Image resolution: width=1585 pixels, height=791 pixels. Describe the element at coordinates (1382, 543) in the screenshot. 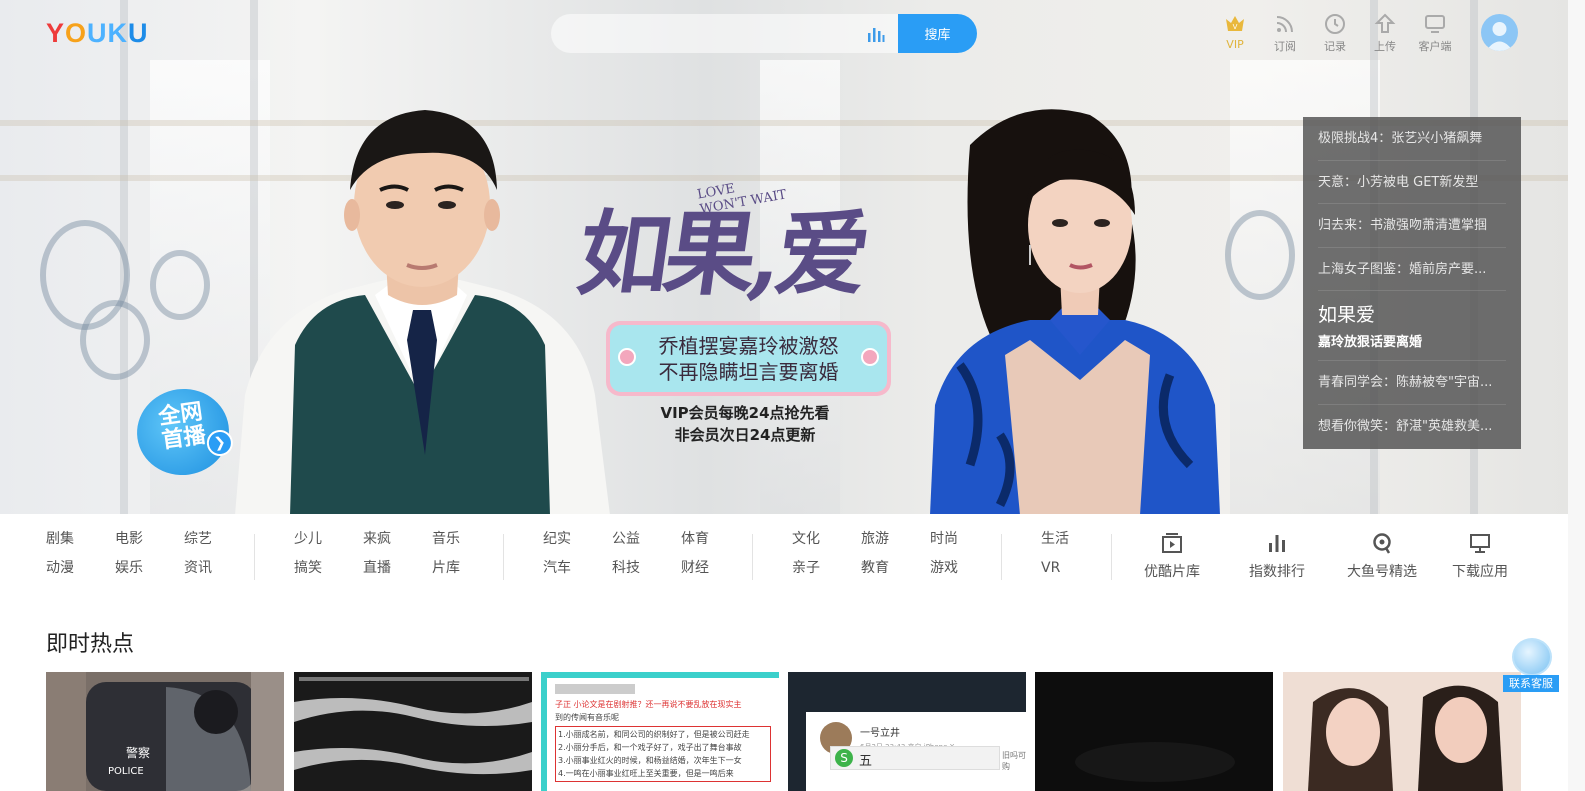

I see `fish-icon` at that location.